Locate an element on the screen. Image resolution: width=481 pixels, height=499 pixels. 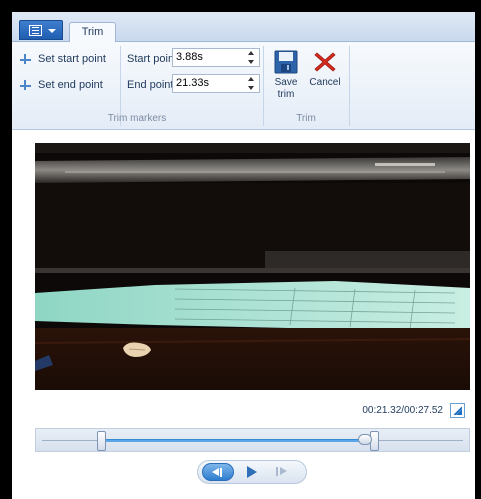
end-point-spinner: 21.33s is located at coordinates (216, 83).